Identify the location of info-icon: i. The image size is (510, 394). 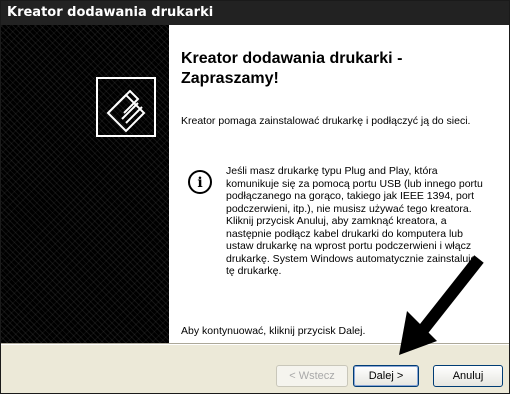
(200, 182).